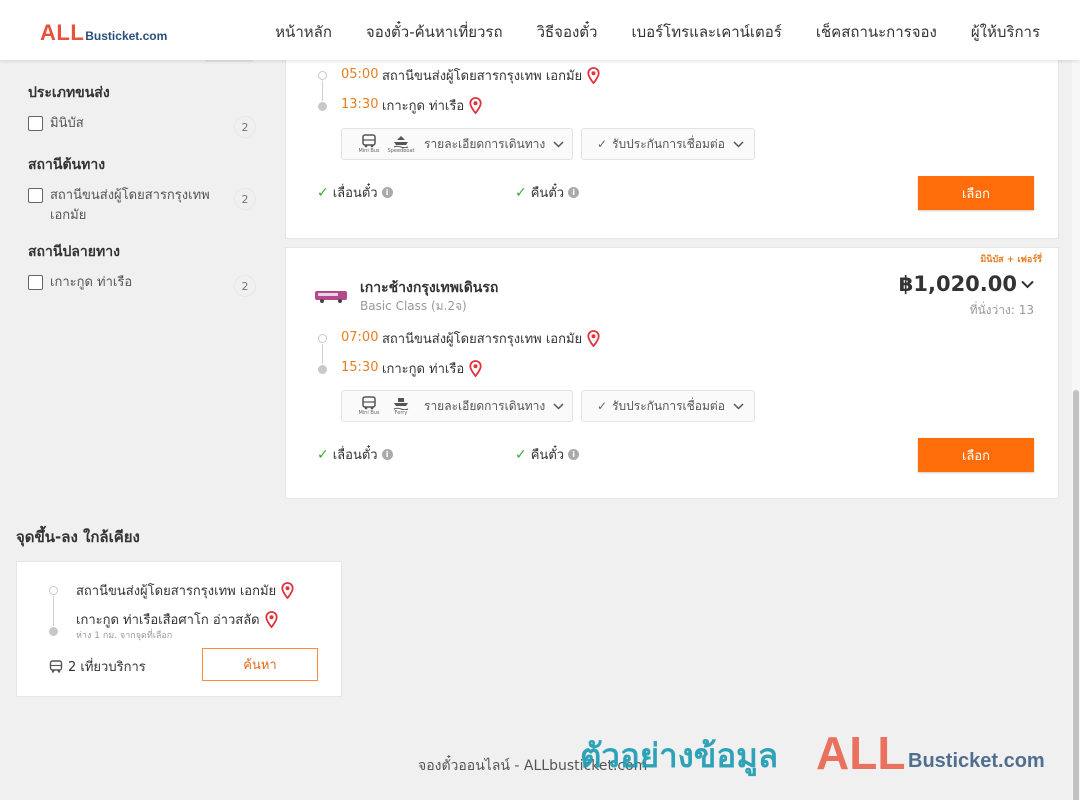 The image size is (1080, 800). I want to click on operator-name: เกาะช้างกรุงเทพเดินรถ, so click(429, 288).